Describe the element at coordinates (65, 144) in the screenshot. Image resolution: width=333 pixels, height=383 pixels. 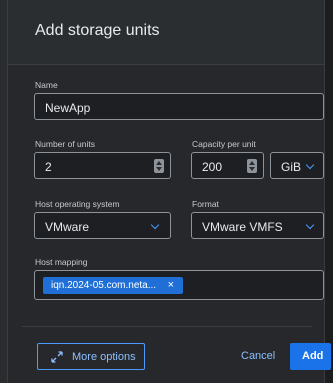
I see `units-label: Number of units` at that location.